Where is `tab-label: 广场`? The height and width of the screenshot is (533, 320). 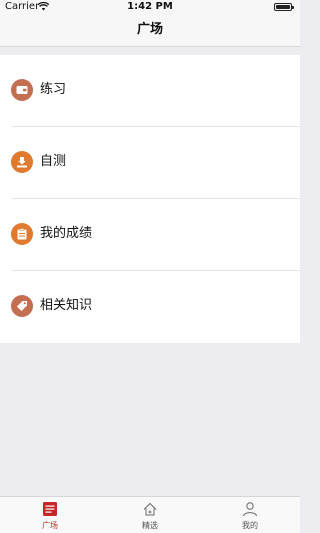 tab-label: 广场 is located at coordinates (50, 525).